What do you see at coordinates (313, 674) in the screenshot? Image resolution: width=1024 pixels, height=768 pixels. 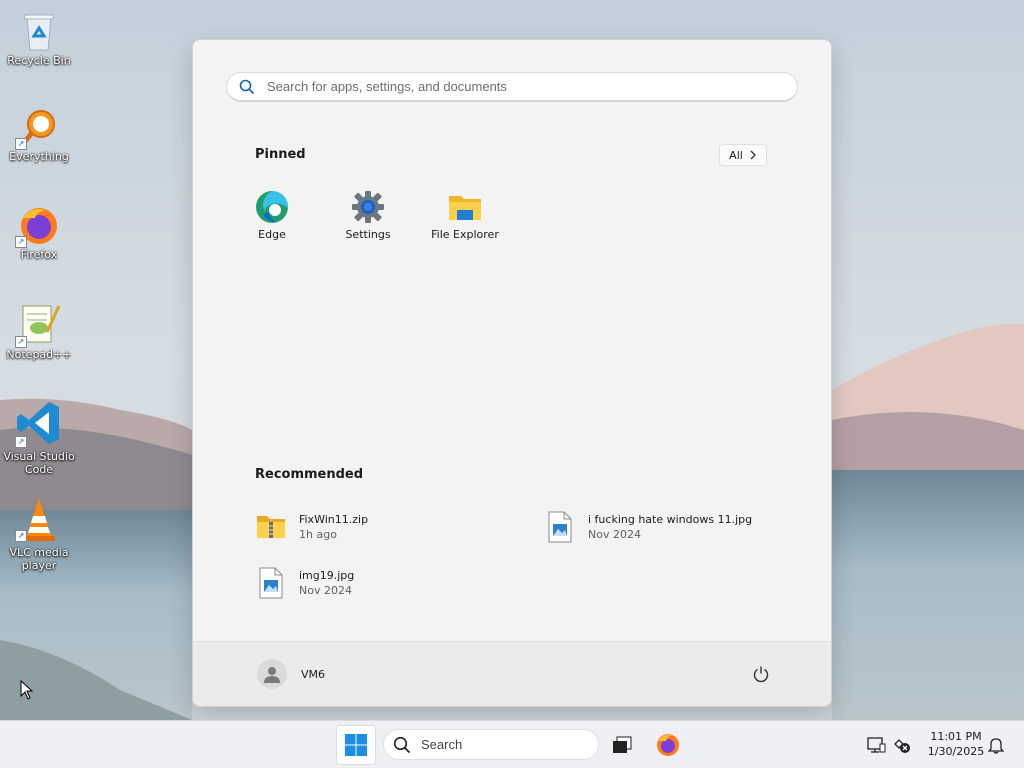 I see `user-name: VM6` at bounding box center [313, 674].